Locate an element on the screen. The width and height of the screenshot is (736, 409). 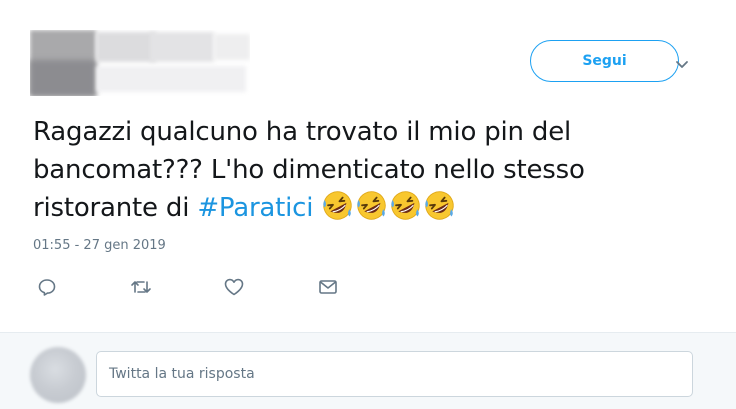
blurred-user-header is located at coordinates (140, 63).